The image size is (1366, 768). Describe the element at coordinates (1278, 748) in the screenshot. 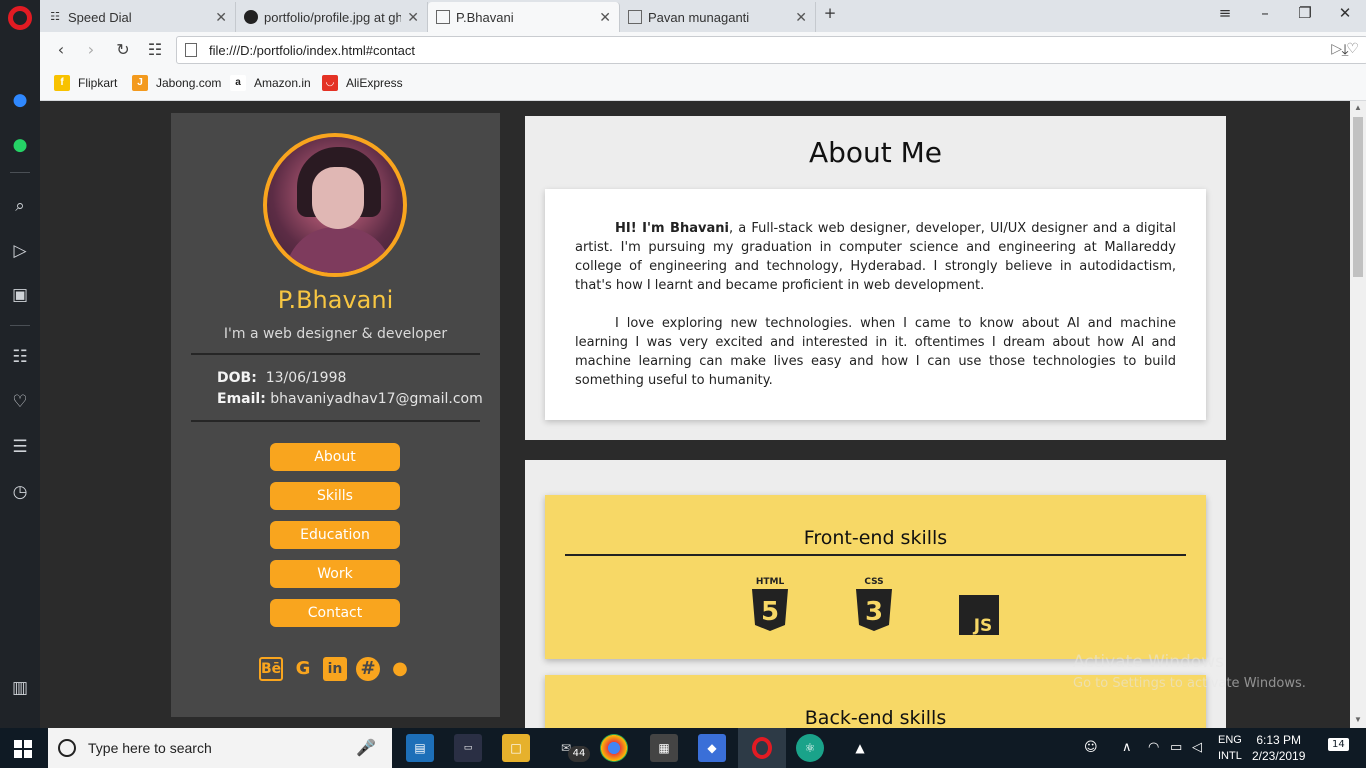

I see `taskbar-clock: 6:13 PM 2/23/2019` at that location.